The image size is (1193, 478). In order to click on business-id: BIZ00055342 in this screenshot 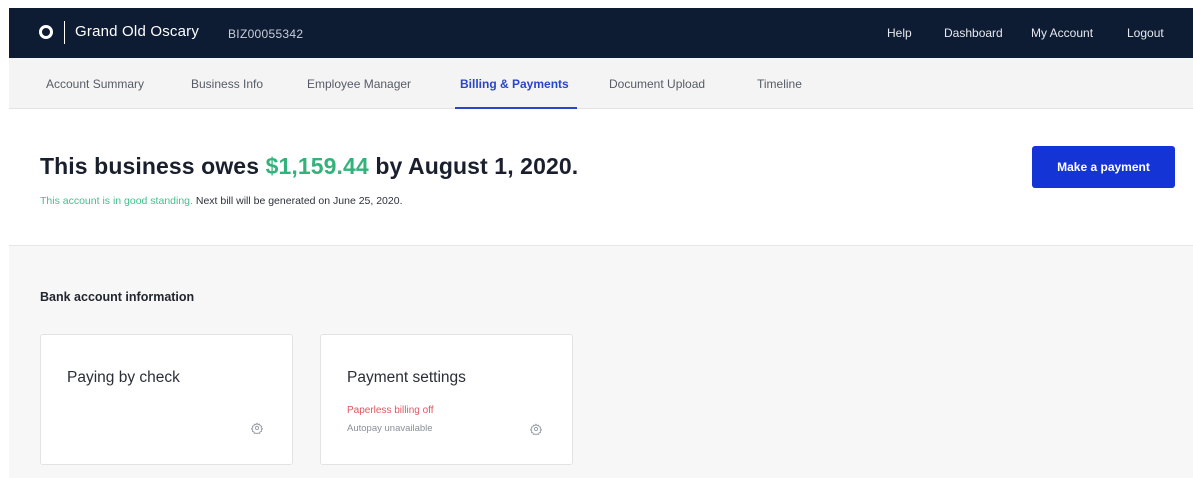, I will do `click(266, 34)`.